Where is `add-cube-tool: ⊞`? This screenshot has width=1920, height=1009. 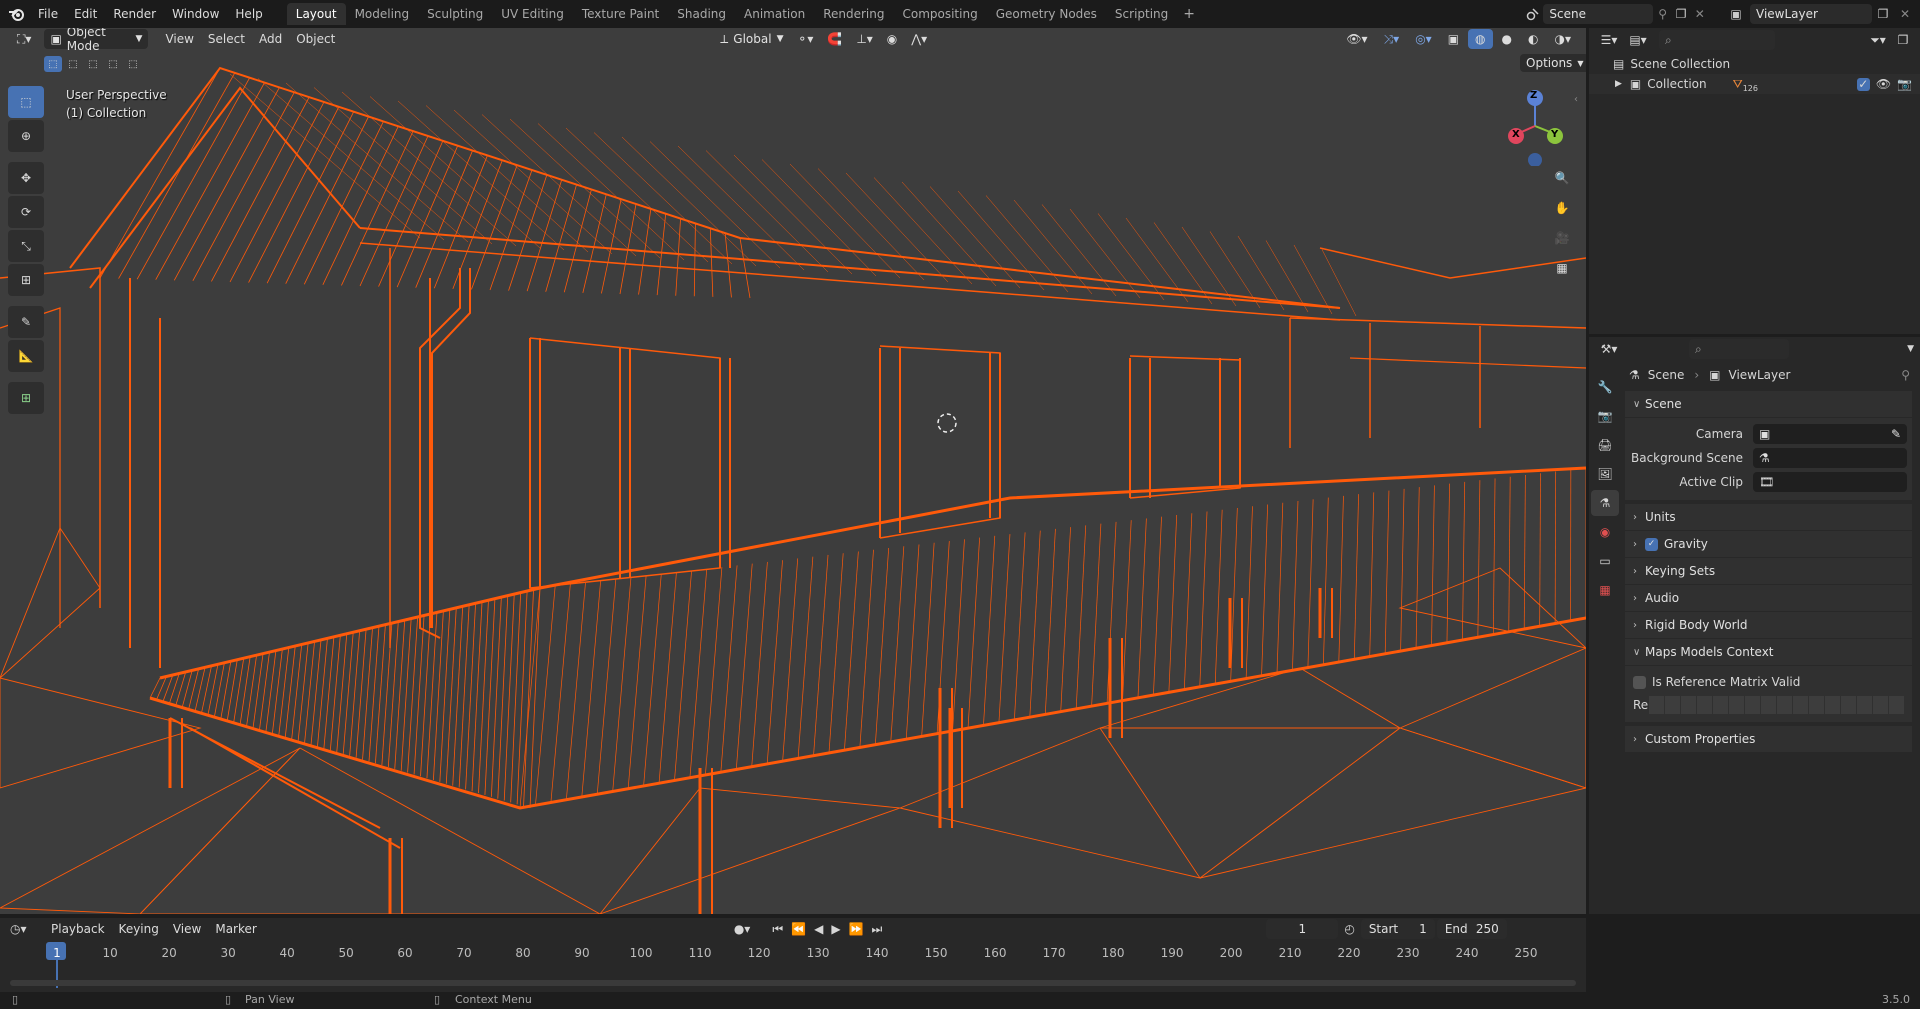 add-cube-tool: ⊞ is located at coordinates (26, 398).